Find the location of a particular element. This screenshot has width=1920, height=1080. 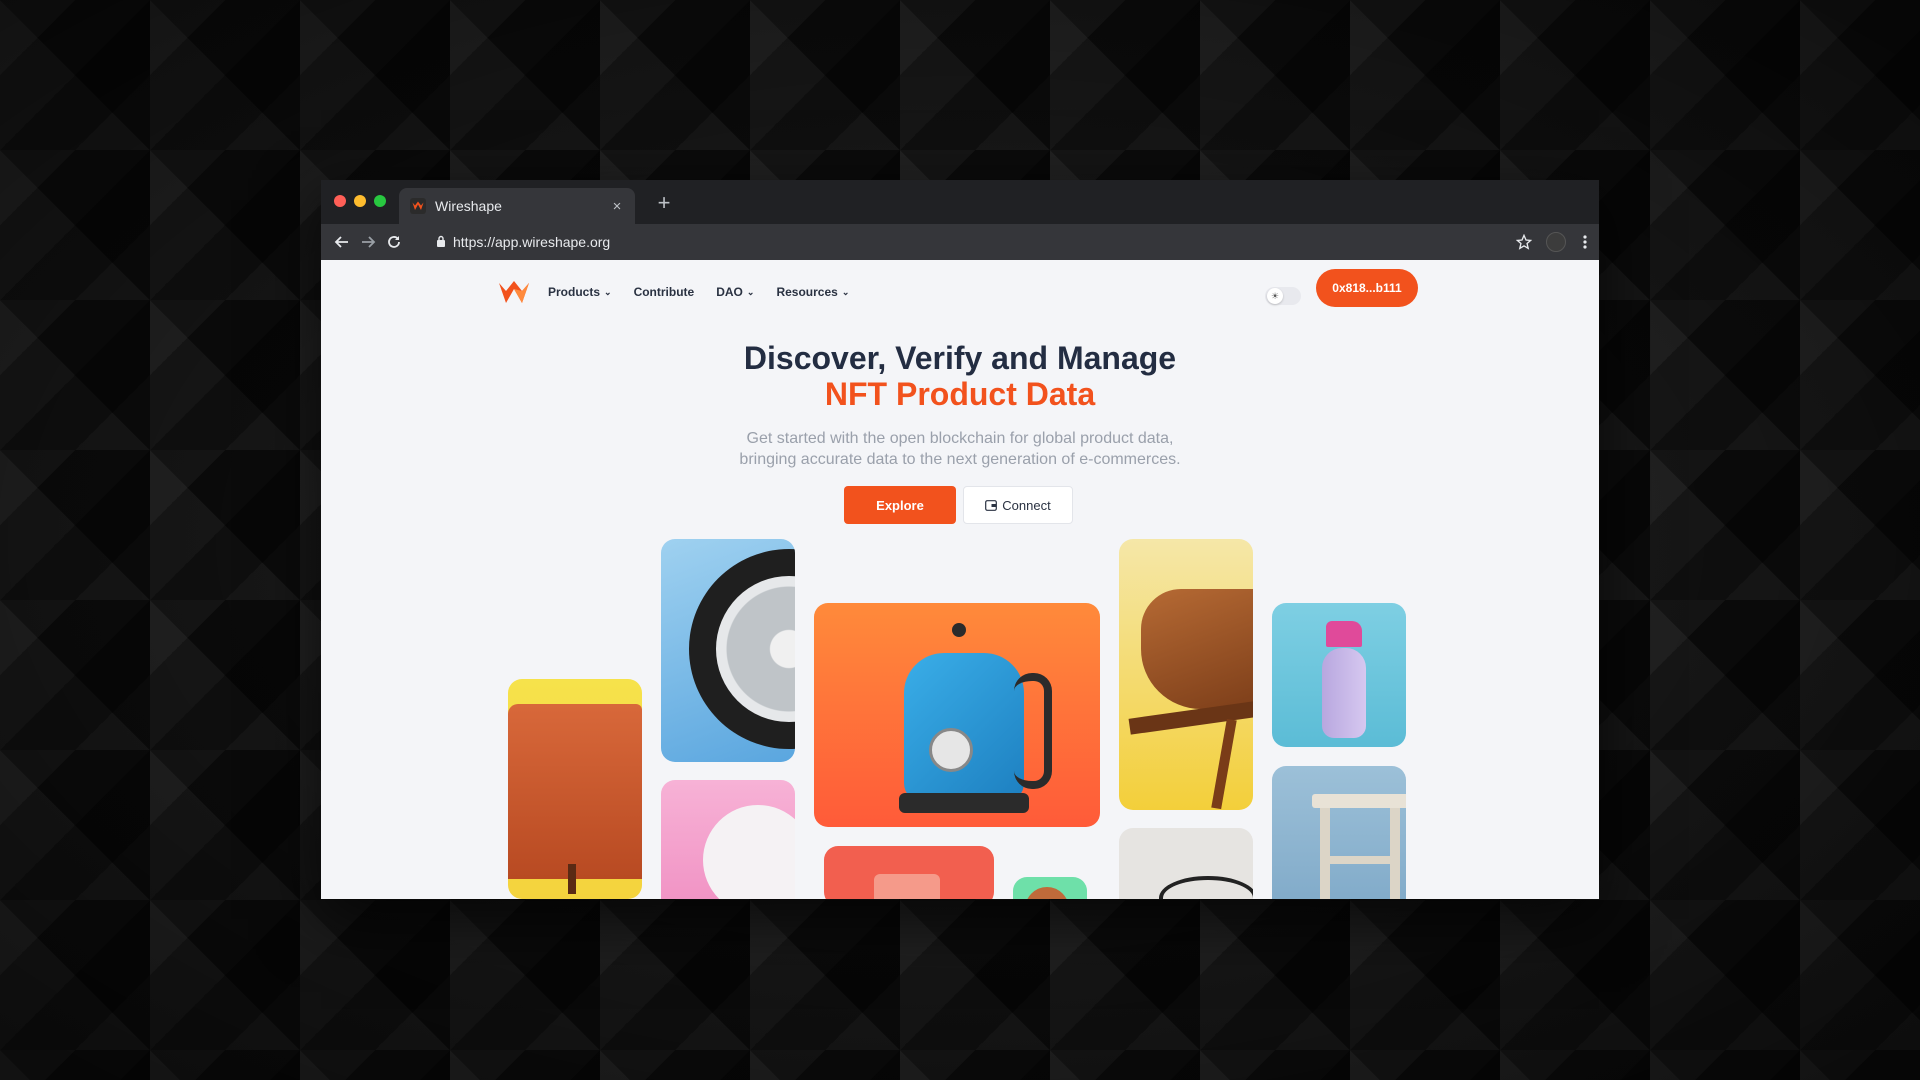

spray-bottle-image is located at coordinates (1344, 693).